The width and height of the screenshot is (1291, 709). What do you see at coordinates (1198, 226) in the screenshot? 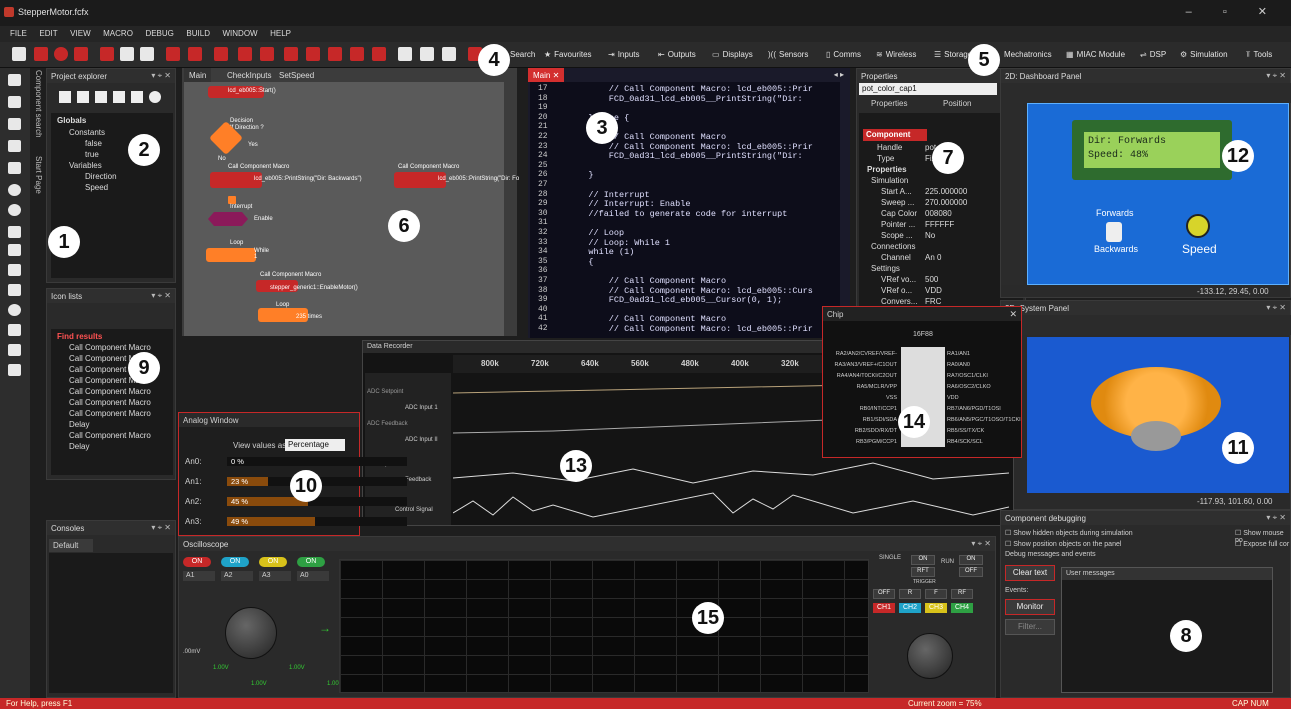
I see `speed-knob` at bounding box center [1198, 226].